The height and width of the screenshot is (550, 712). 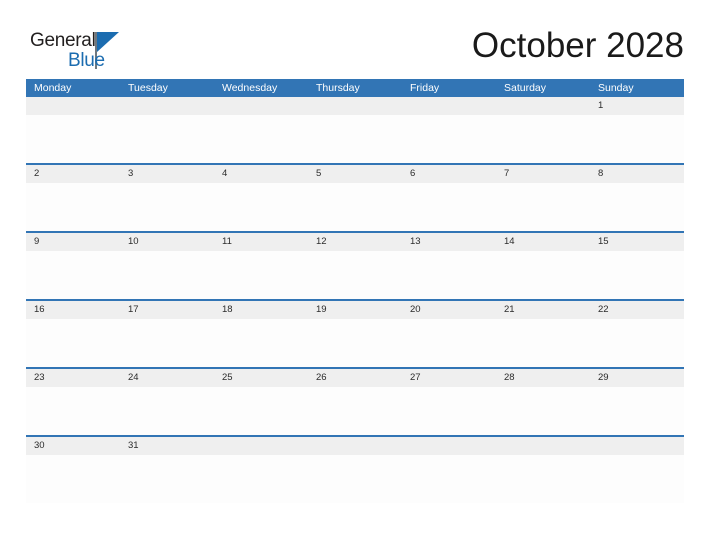 What do you see at coordinates (637, 106) in the screenshot?
I see `day-cell: 1` at bounding box center [637, 106].